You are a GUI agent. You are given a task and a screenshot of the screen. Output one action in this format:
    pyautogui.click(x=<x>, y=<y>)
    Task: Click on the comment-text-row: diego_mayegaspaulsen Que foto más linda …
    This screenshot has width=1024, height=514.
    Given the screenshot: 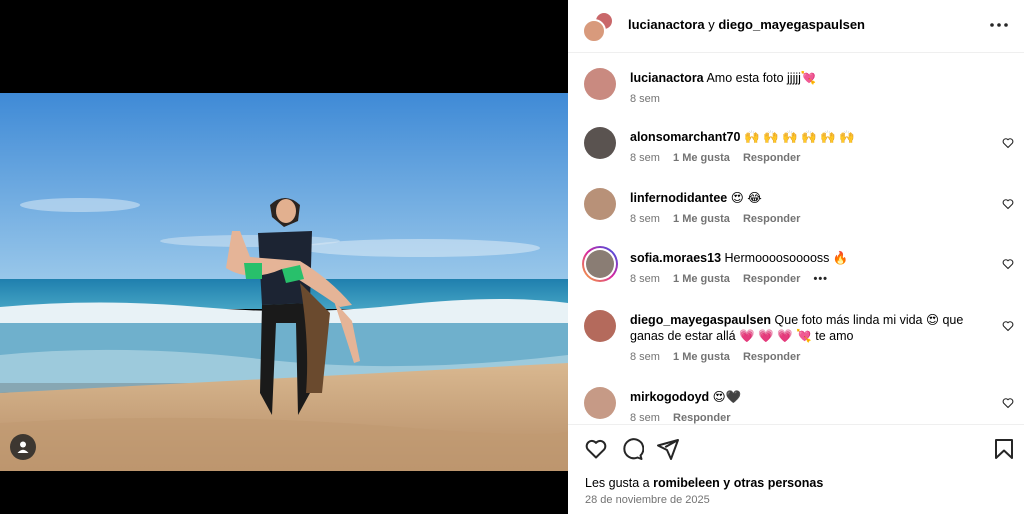 What is the action you would take?
    pyautogui.click(x=800, y=328)
    